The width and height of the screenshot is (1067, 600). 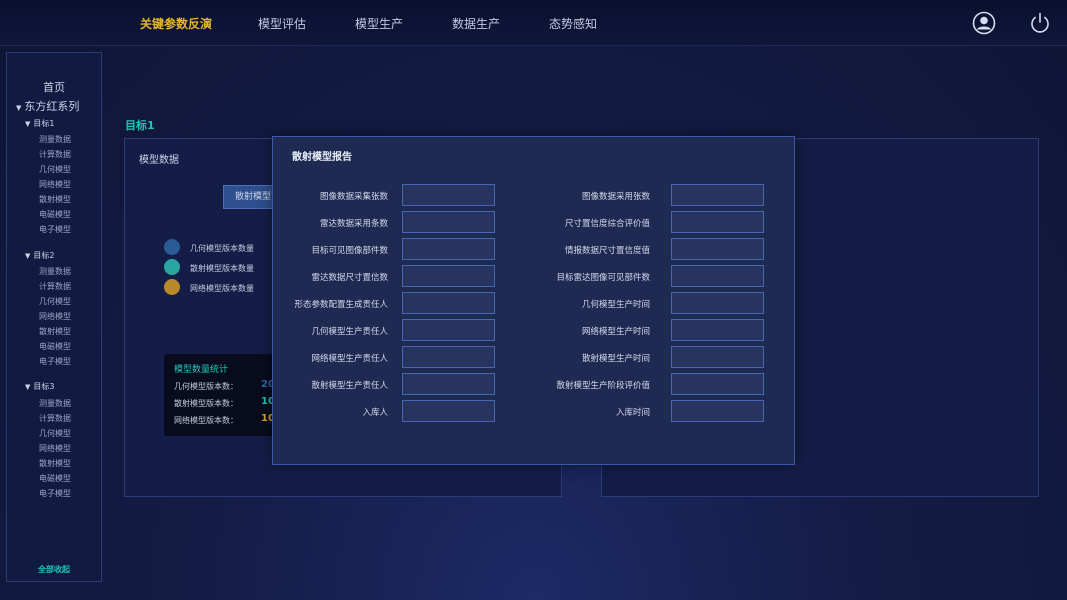 I want to click on field-label: 图像数据采用张数, so click(x=615, y=197).